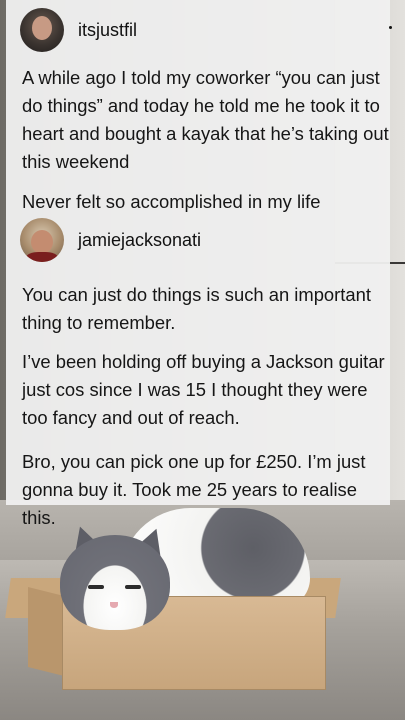  What do you see at coordinates (107, 30) in the screenshot?
I see `post-username: itsjustfil` at bounding box center [107, 30].